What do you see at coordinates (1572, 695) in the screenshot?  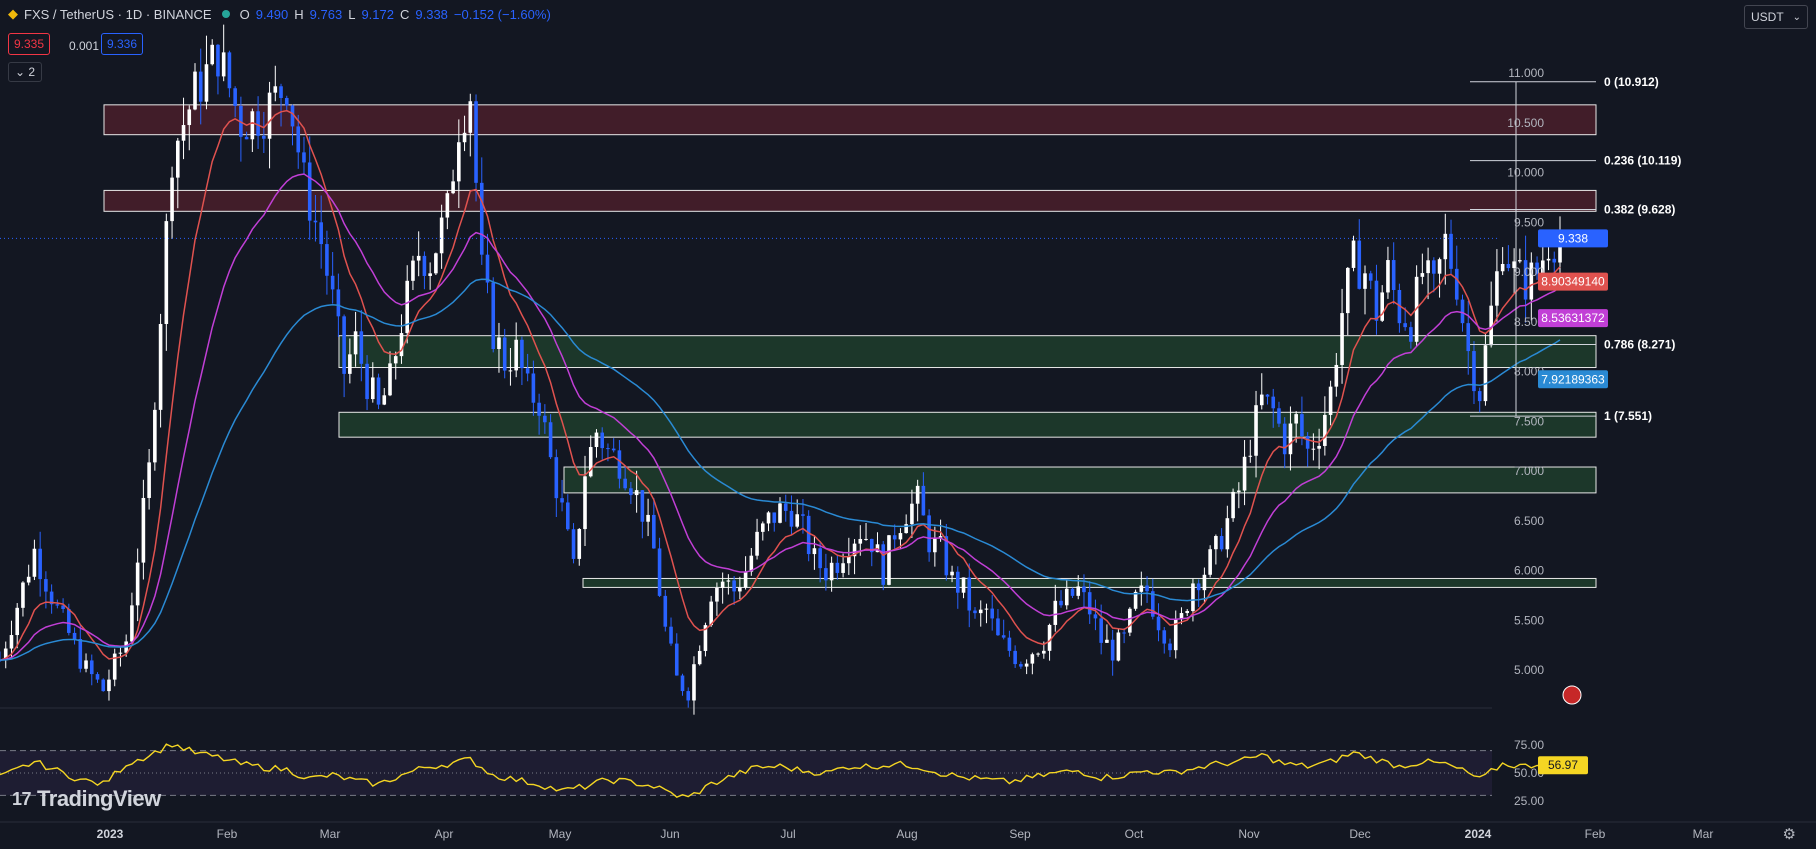 I see `economic-event-icon` at bounding box center [1572, 695].